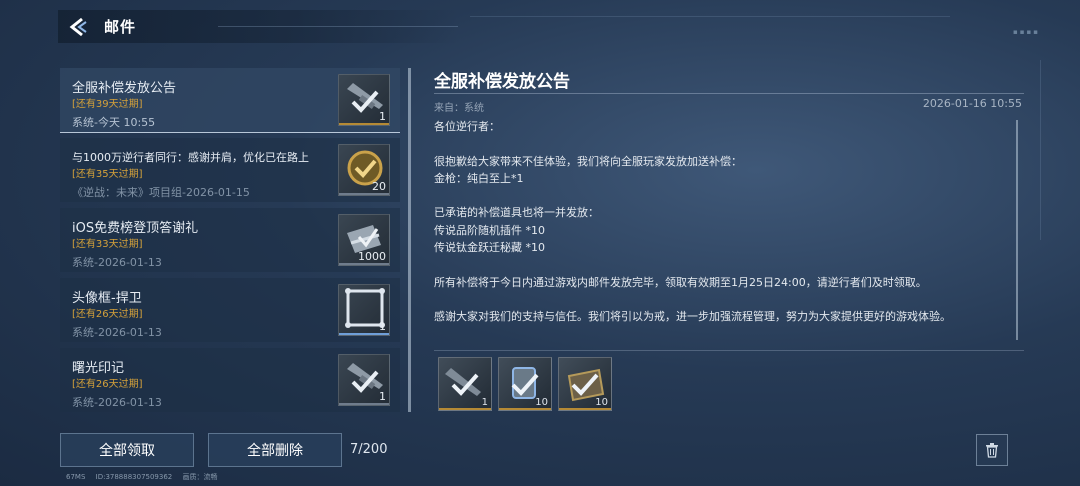  Describe the element at coordinates (484, 402) in the screenshot. I see `reward-count: 1` at that location.